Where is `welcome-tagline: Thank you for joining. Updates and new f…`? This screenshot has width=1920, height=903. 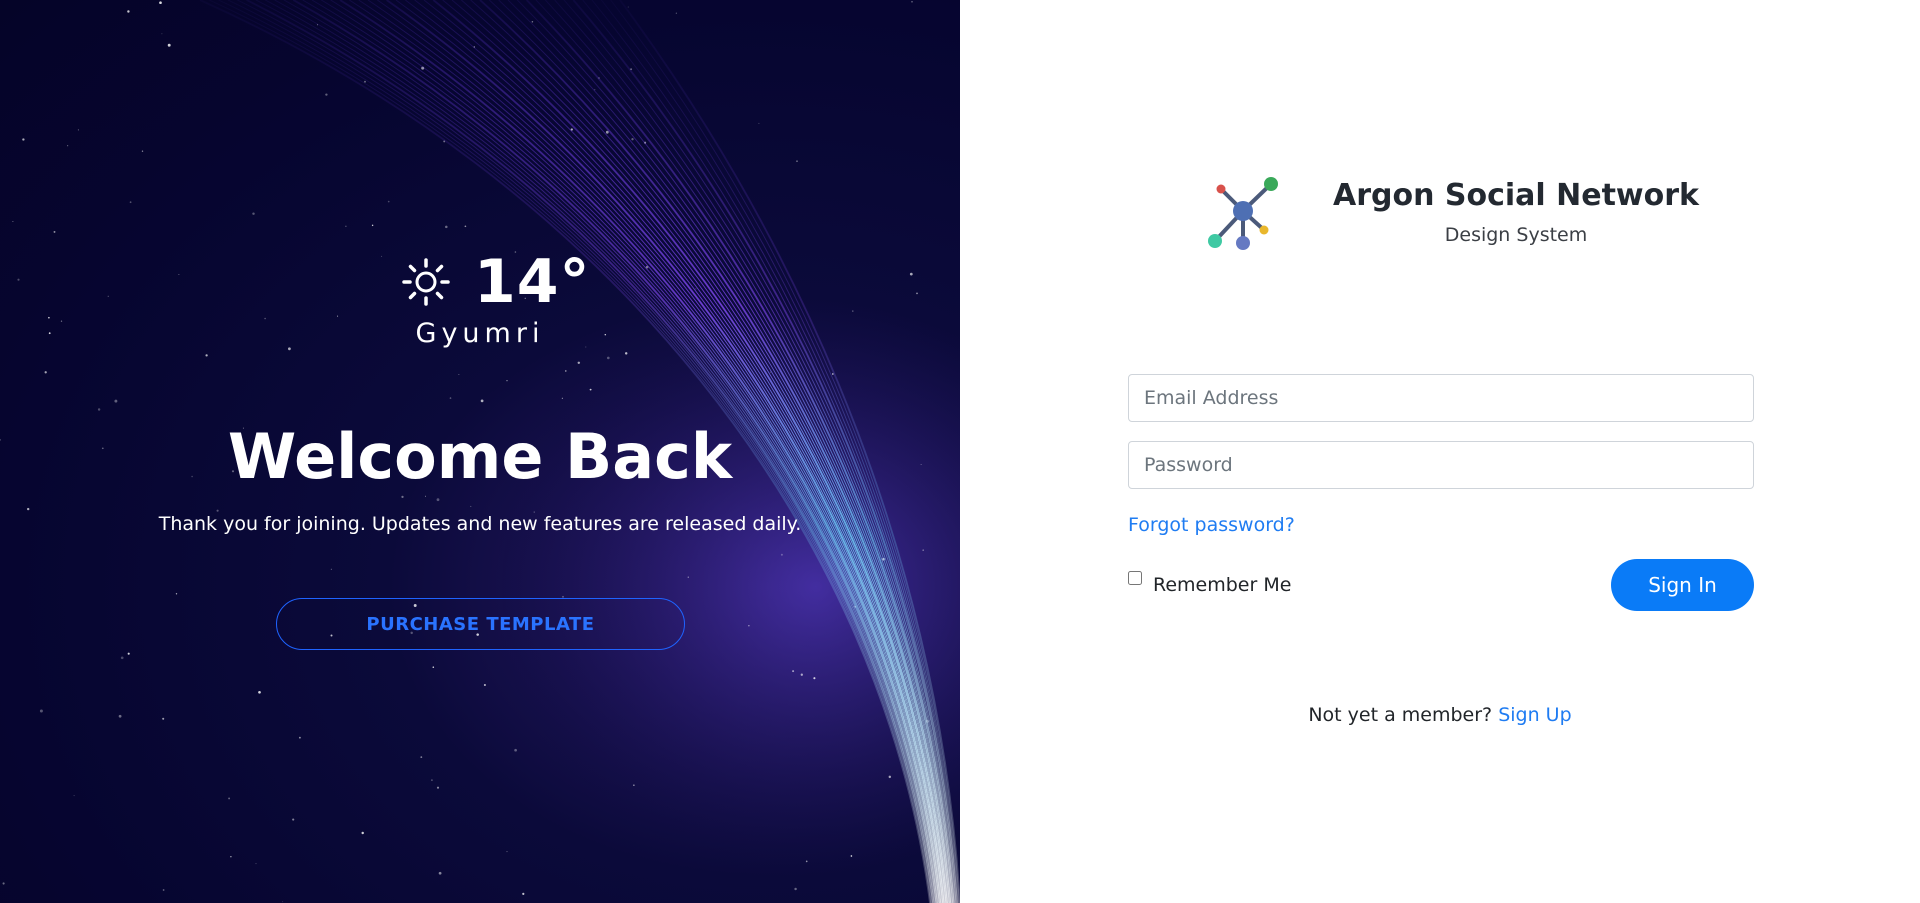 welcome-tagline: Thank you for joining. Updates and new f… is located at coordinates (480, 524).